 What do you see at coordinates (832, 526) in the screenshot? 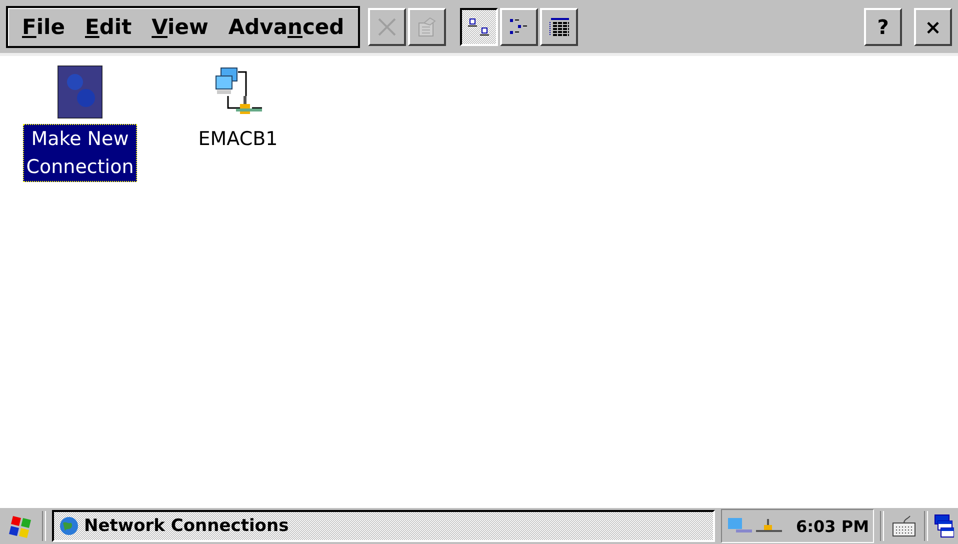
I see `clock: 6:03 PM` at bounding box center [832, 526].